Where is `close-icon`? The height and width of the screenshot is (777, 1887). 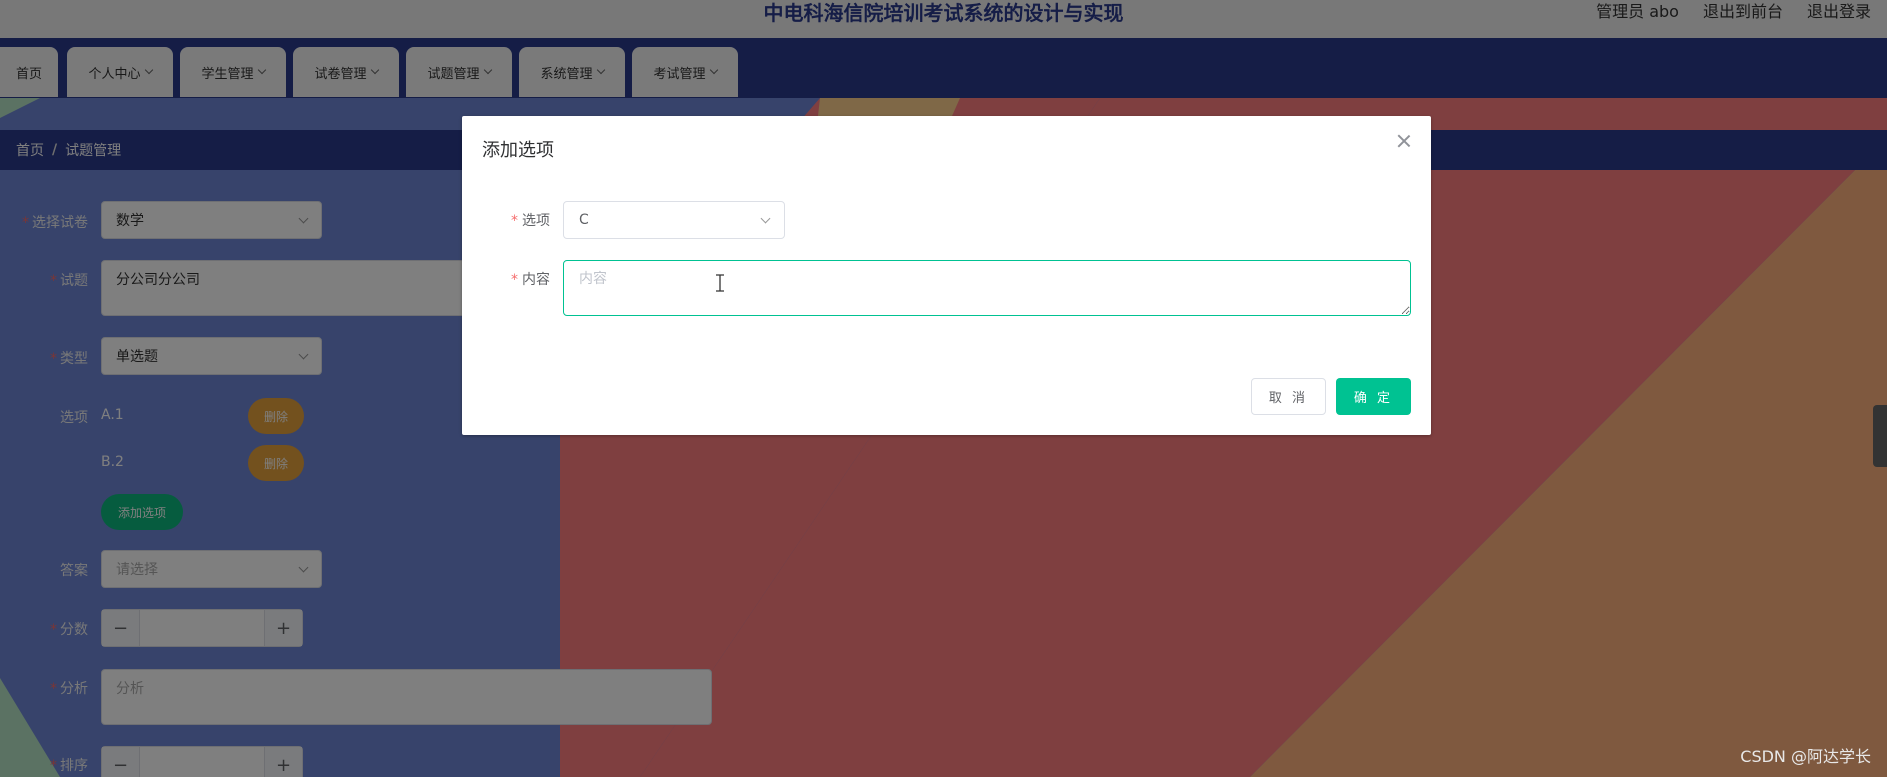
close-icon is located at coordinates (1404, 141).